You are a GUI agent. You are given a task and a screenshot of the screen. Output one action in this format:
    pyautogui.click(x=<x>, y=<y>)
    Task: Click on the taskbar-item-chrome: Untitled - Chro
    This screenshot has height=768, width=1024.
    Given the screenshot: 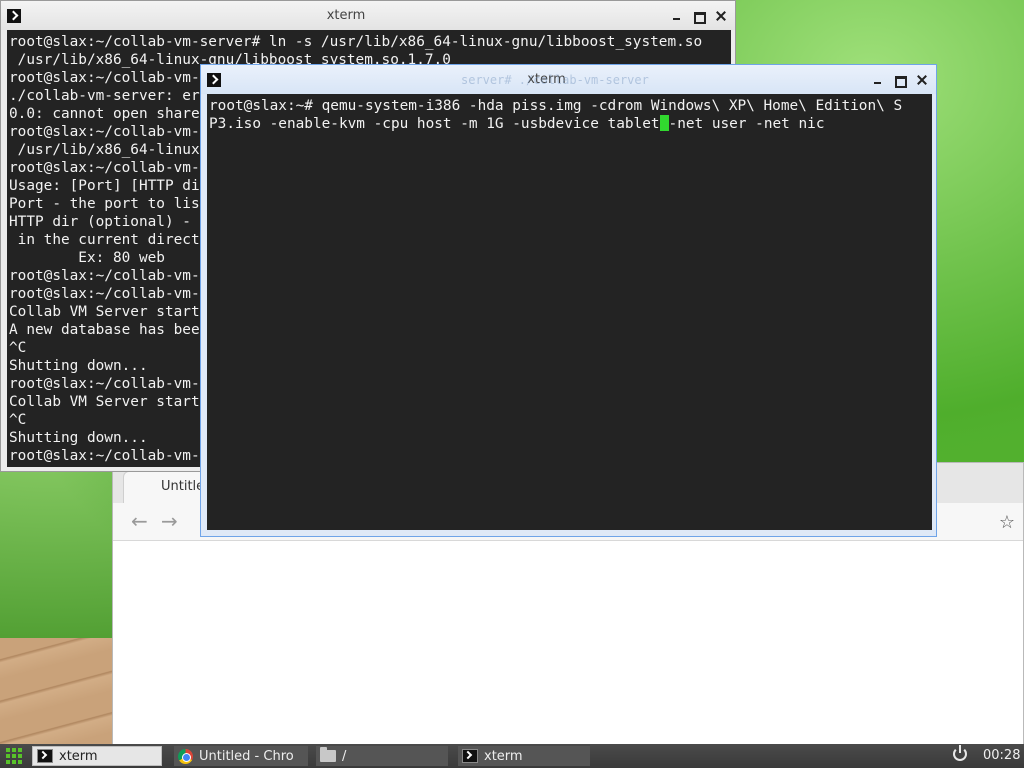 What is the action you would take?
    pyautogui.click(x=241, y=756)
    